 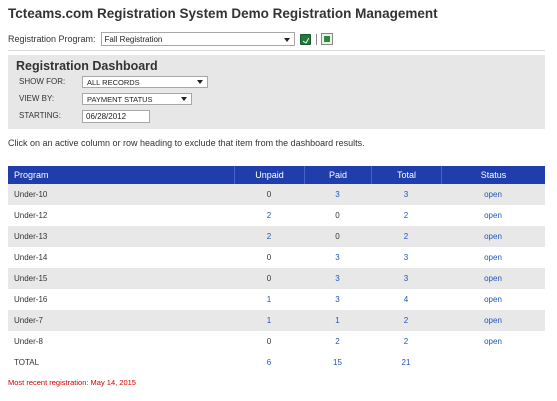 What do you see at coordinates (72, 382) in the screenshot?
I see `recent-registration-notice: Most recent registration: May 14, 2015` at bounding box center [72, 382].